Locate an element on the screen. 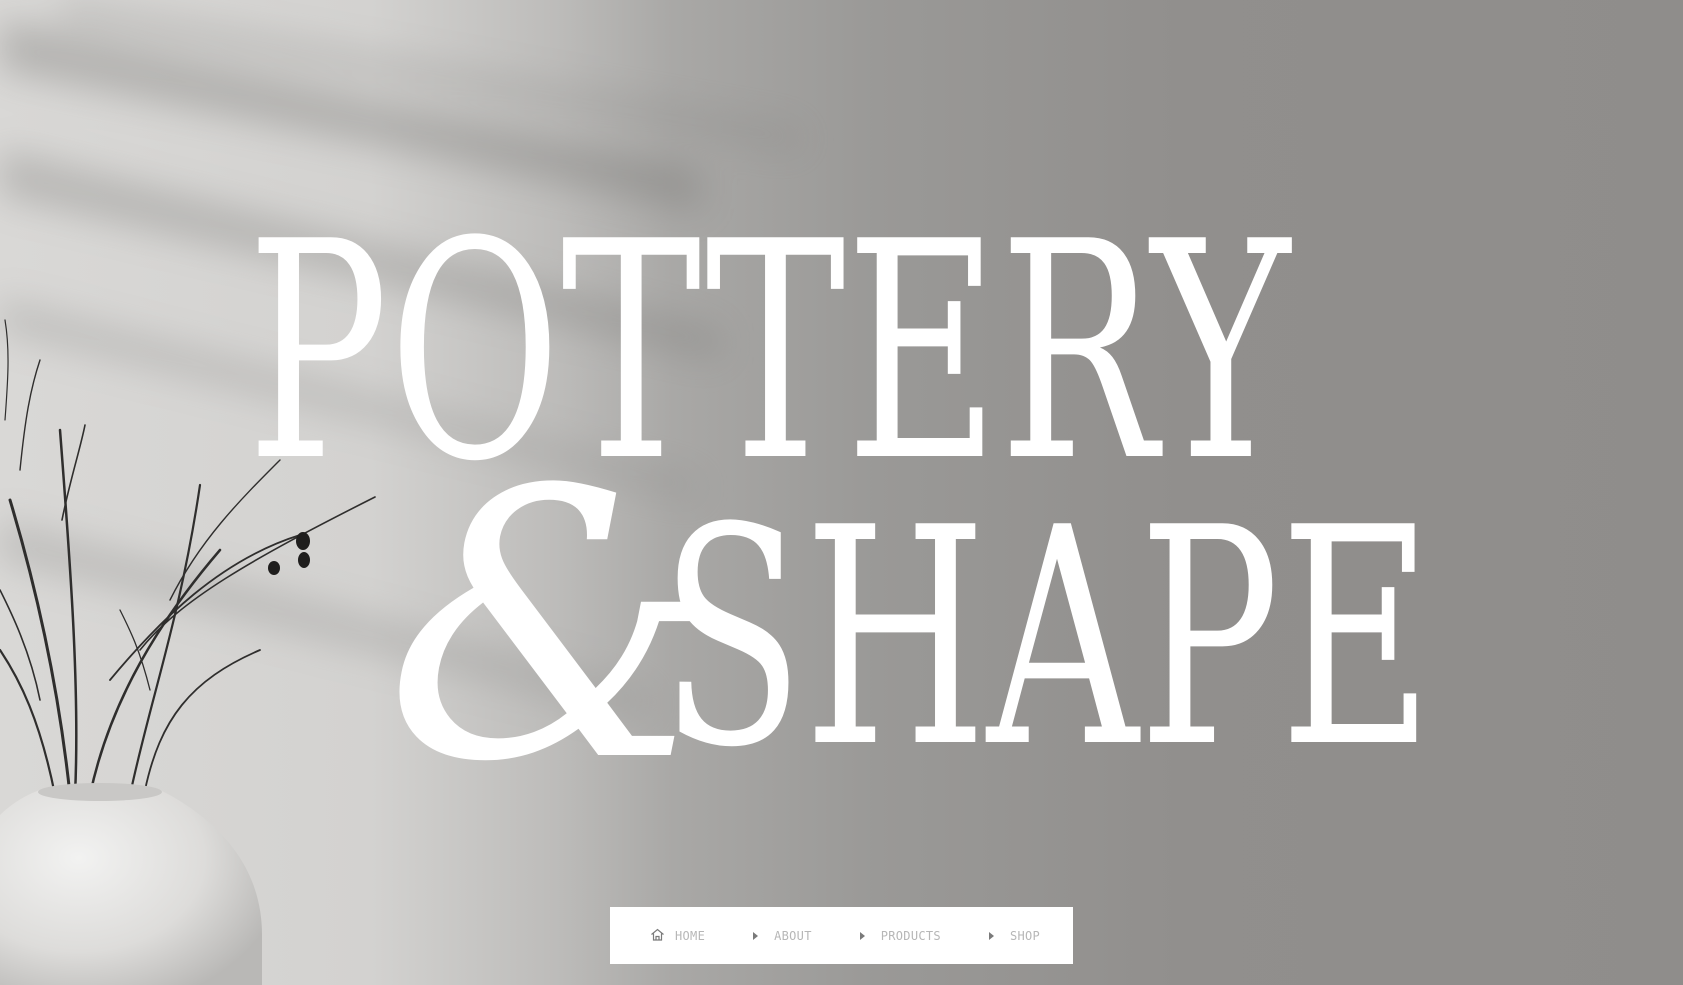  nav-products-label: PRODUCTS is located at coordinates (910, 935).